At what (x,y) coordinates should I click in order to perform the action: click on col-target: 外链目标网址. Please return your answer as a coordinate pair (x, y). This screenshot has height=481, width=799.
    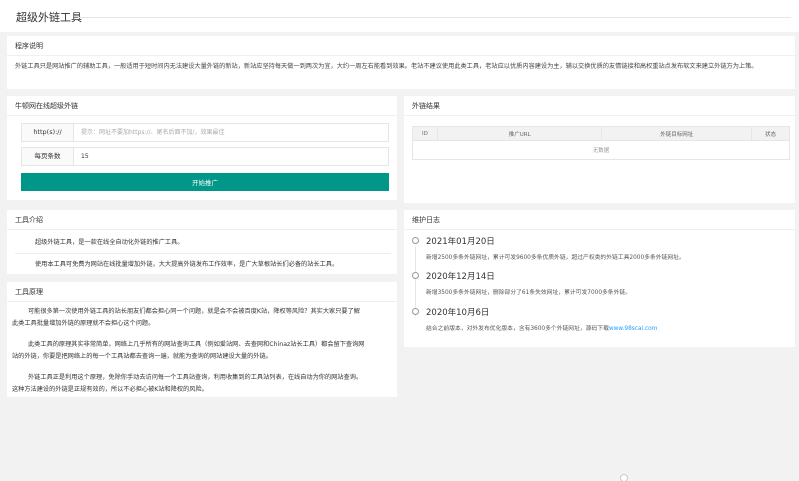
    Looking at the image, I should click on (677, 133).